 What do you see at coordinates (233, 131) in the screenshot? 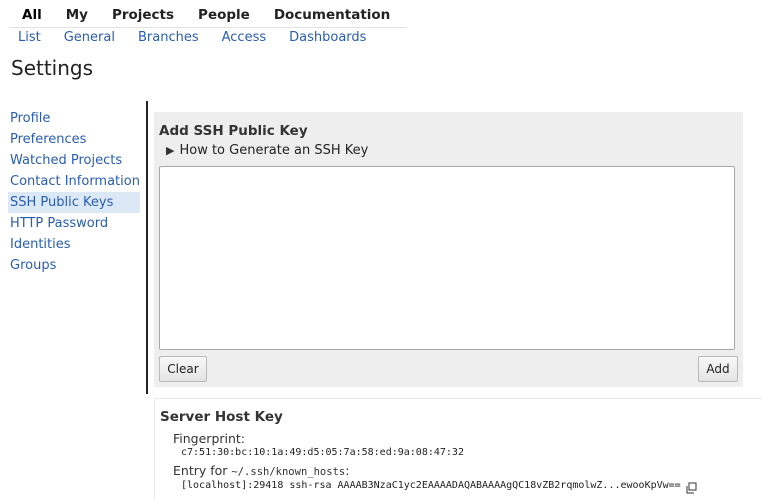
I see `add-ssh-key-title: Add SSH Public Key` at bounding box center [233, 131].